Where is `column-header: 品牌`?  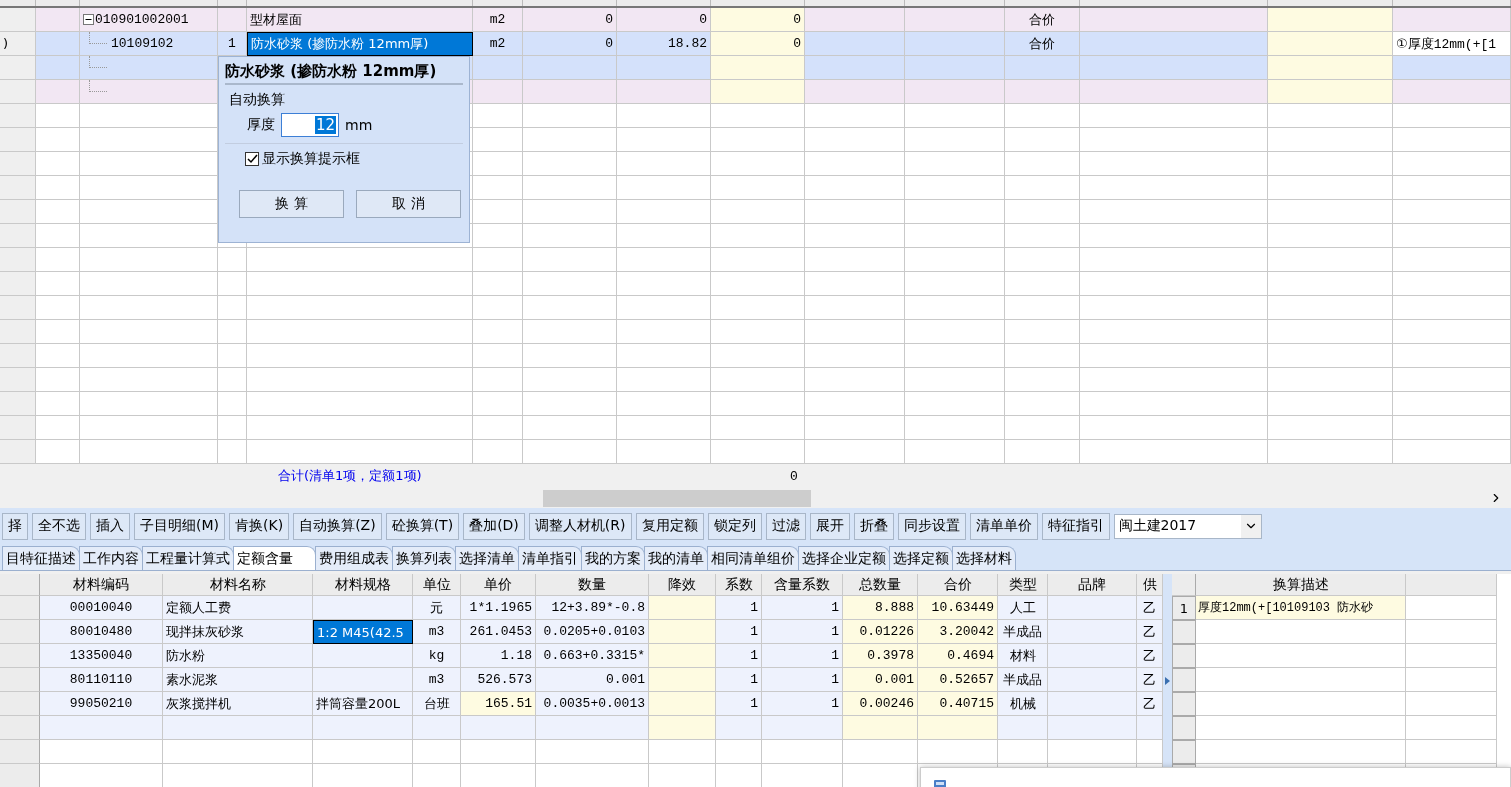 column-header: 品牌 is located at coordinates (1092, 585).